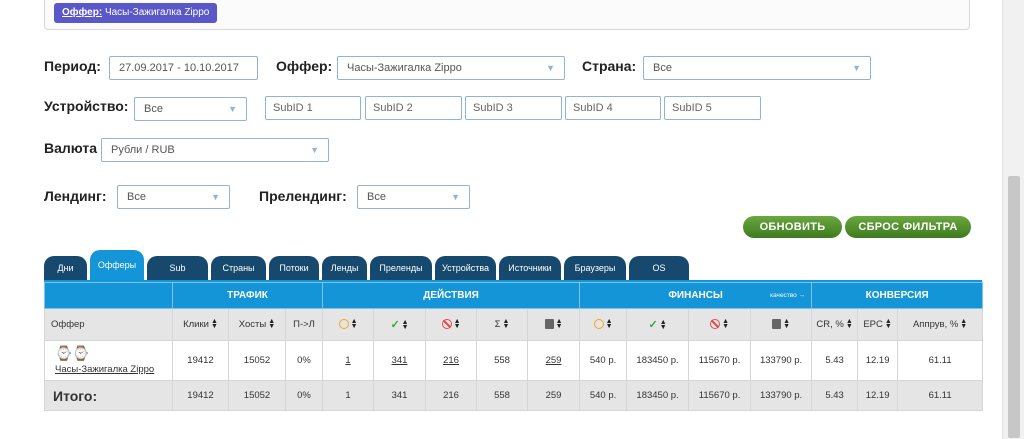 The width and height of the screenshot is (1024, 439). I want to click on col-fin-approved: ✓ ▲ ▼, so click(658, 324).